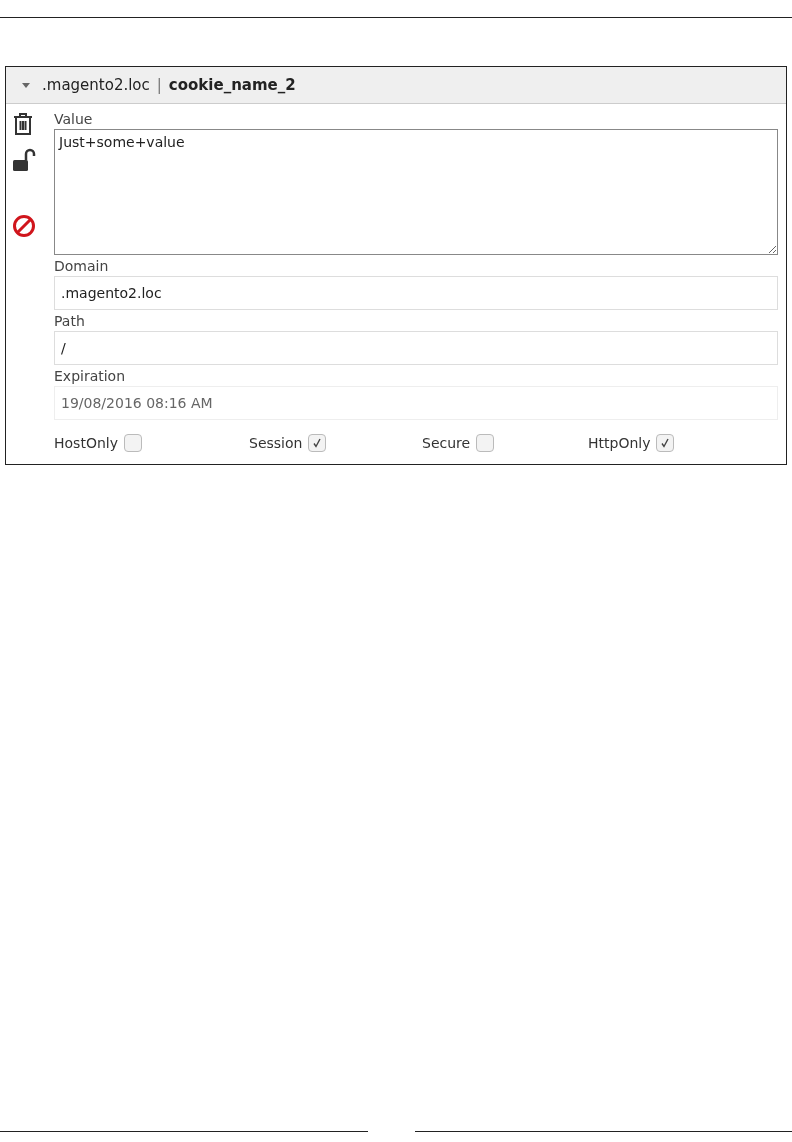 This screenshot has width=792, height=1142. What do you see at coordinates (619, 443) in the screenshot?
I see `checkbox-label: HttpOnly` at bounding box center [619, 443].